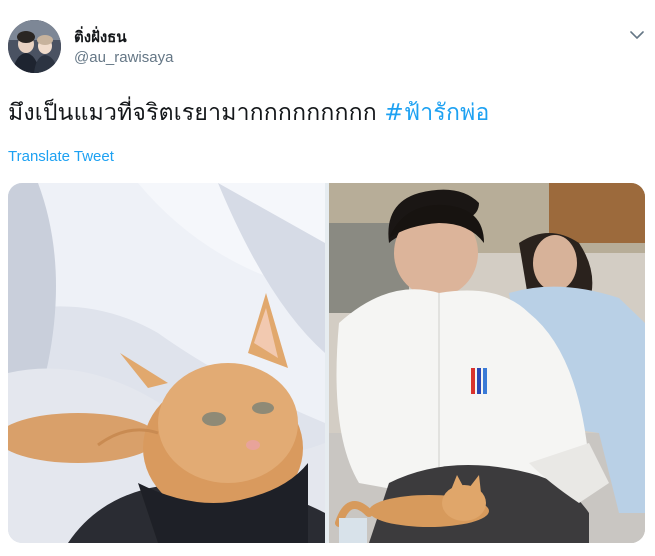 The image size is (655, 556). What do you see at coordinates (123, 57) in the screenshot?
I see `user-handle: @au_rawisaya` at bounding box center [123, 57].